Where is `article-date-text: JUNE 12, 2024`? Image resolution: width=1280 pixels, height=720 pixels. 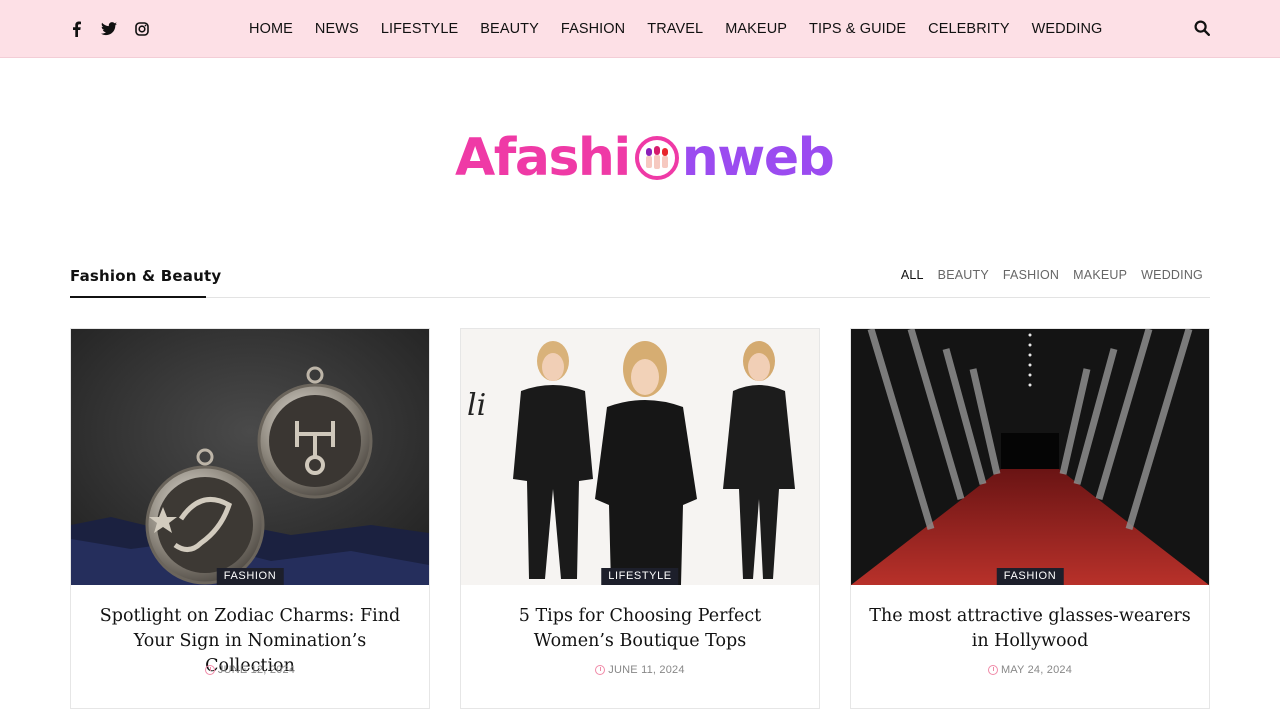
article-date-text: JUNE 12, 2024 is located at coordinates (256, 670).